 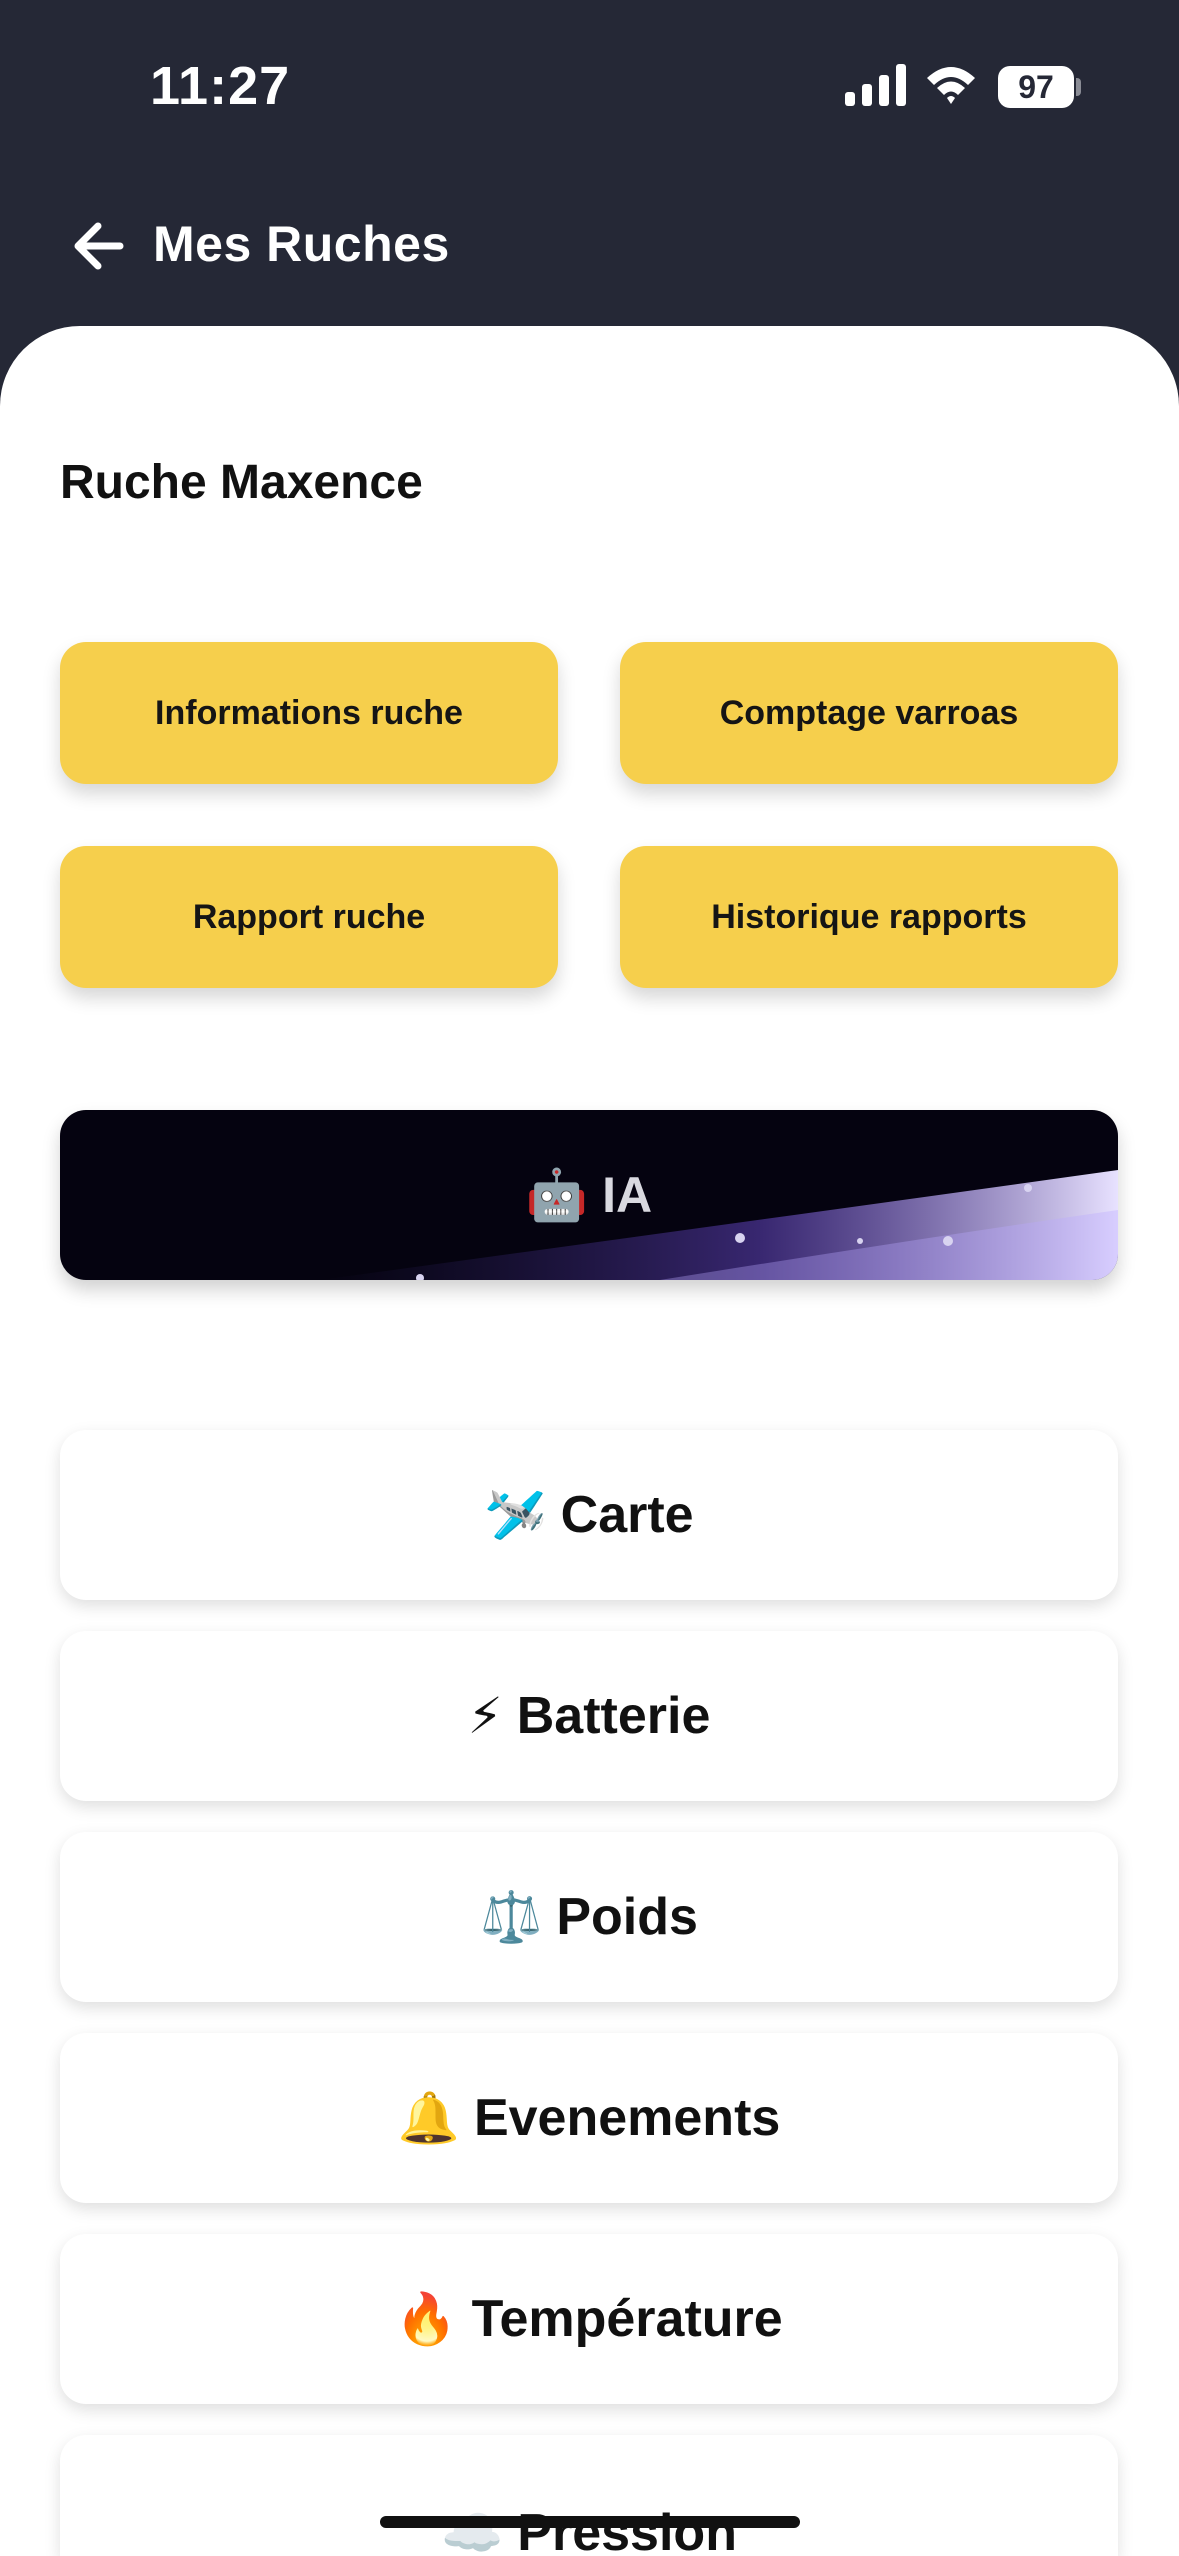 I want to click on scales-icon: ⚖️, so click(x=511, y=1916).